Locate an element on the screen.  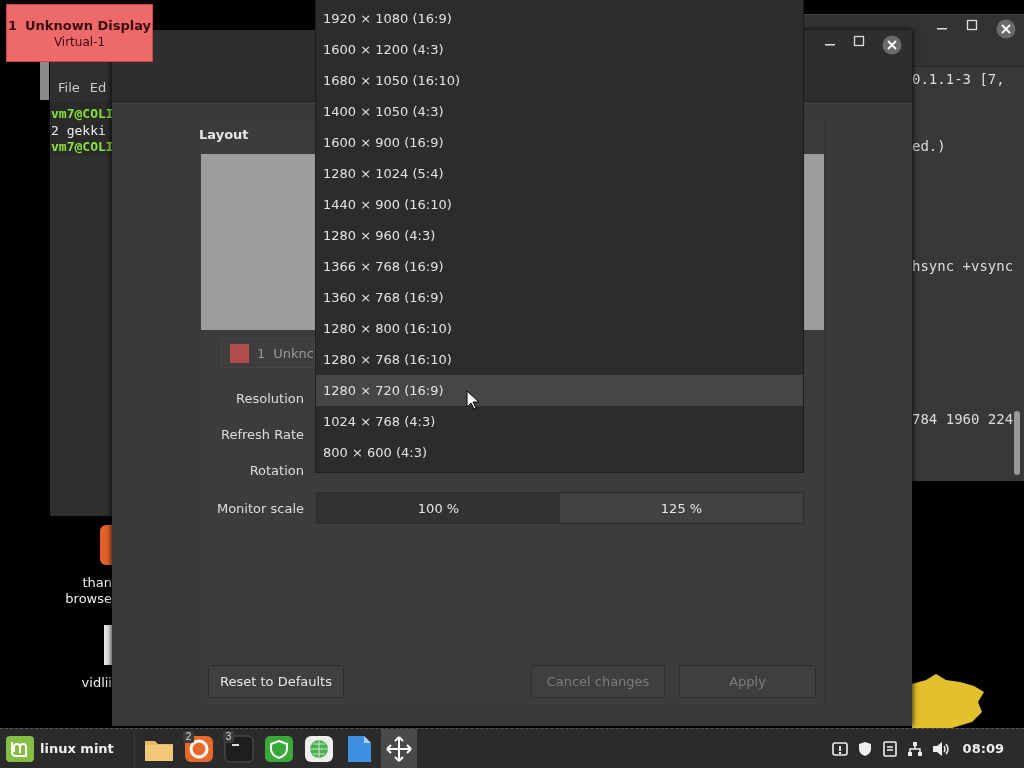
scale-toggle: 100 % 125 % is located at coordinates (560, 508).